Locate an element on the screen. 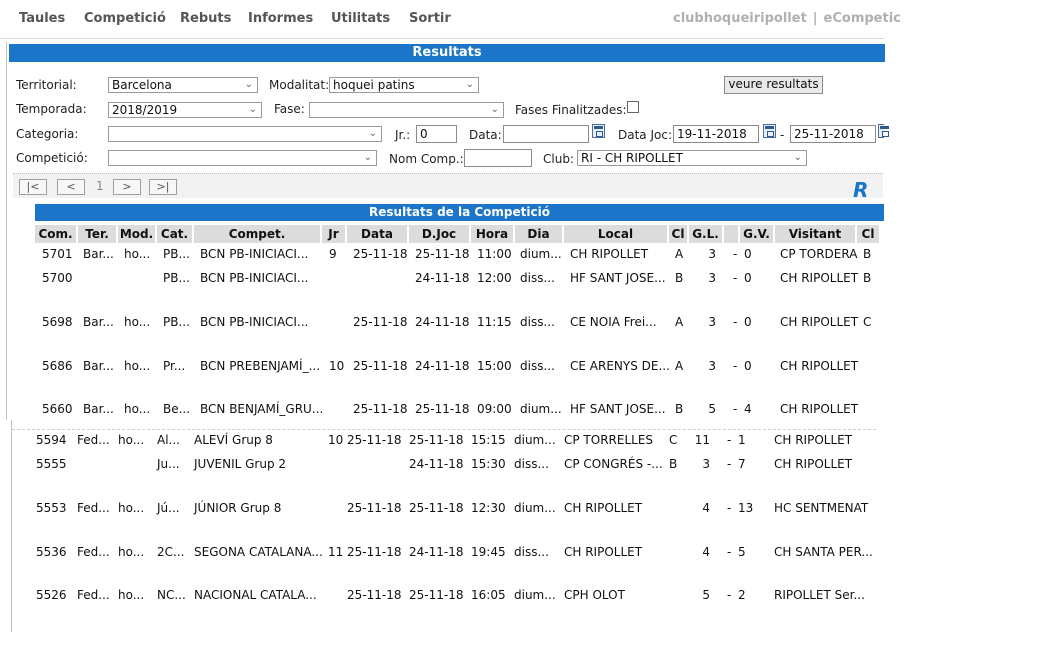  row-divider is located at coordinates (444, 429).